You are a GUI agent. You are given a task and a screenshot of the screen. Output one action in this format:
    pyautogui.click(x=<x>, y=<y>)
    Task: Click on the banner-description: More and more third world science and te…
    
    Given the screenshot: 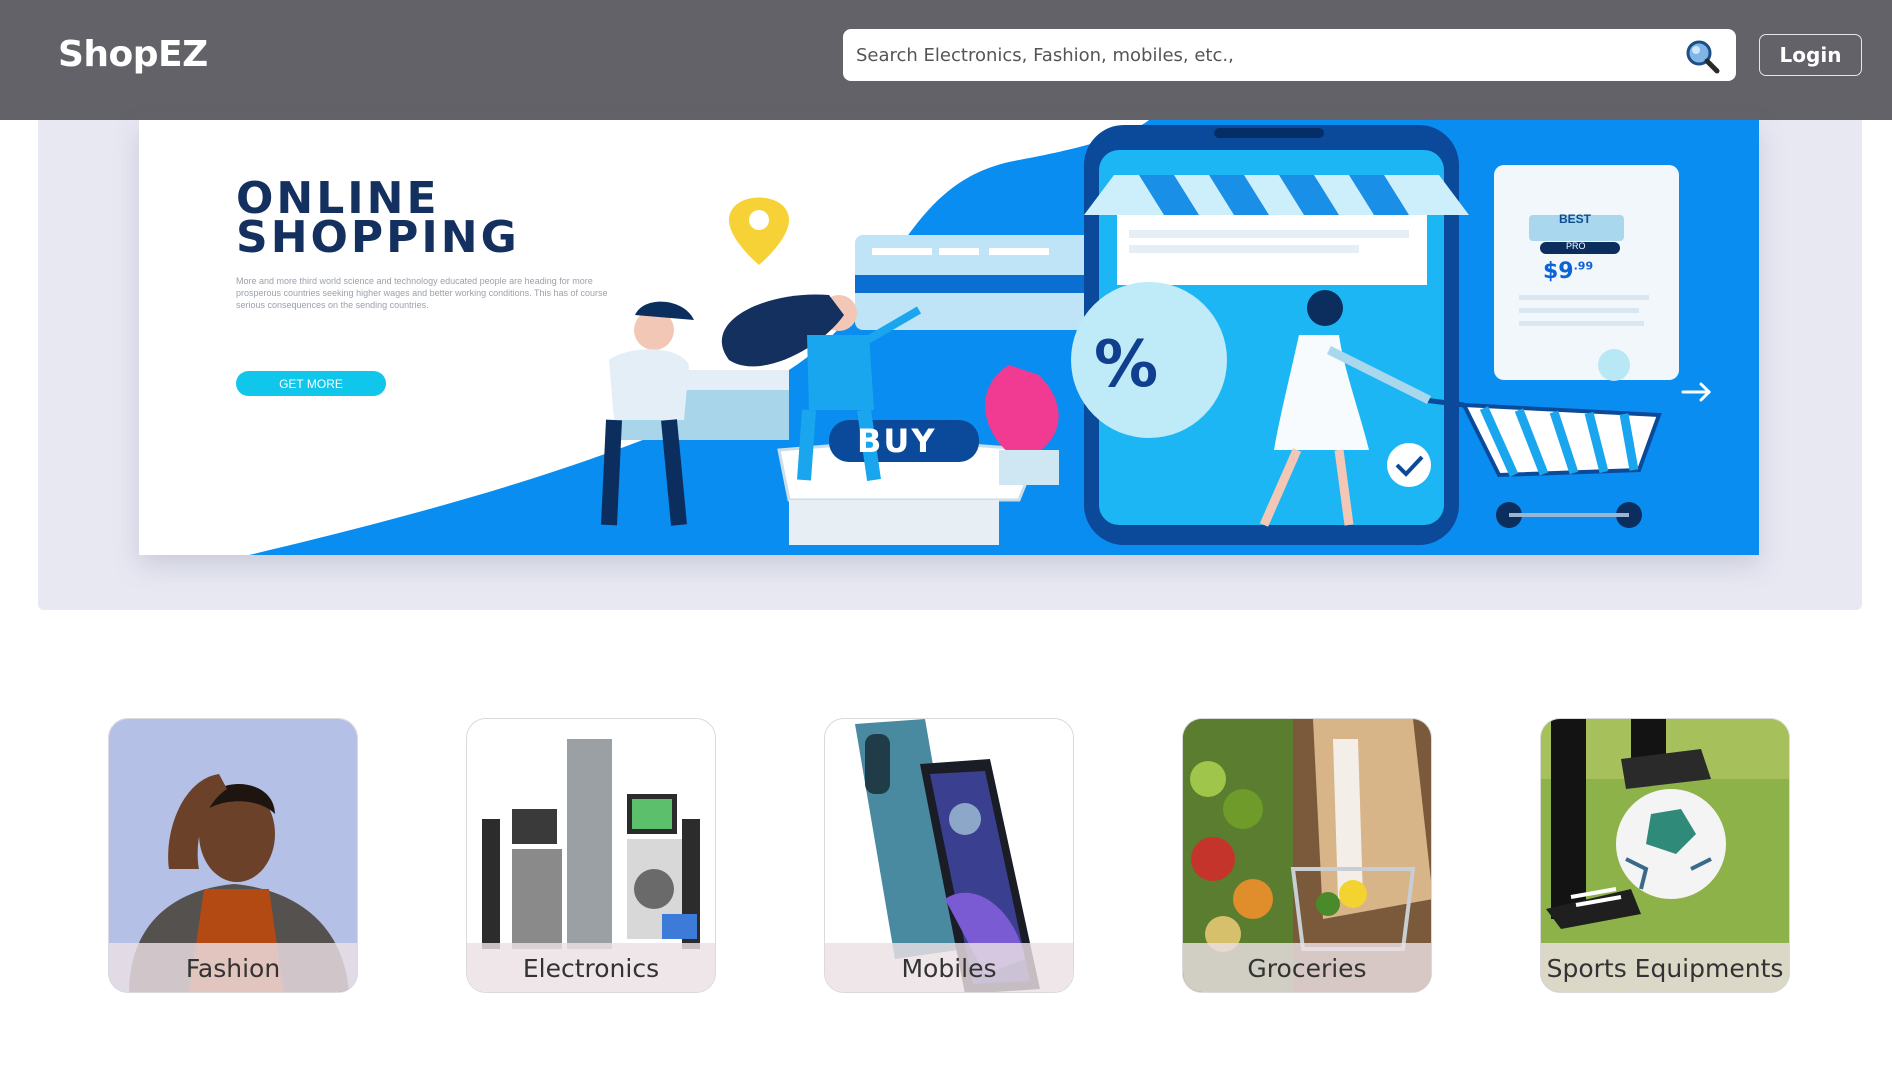 What is the action you would take?
    pyautogui.click(x=422, y=293)
    